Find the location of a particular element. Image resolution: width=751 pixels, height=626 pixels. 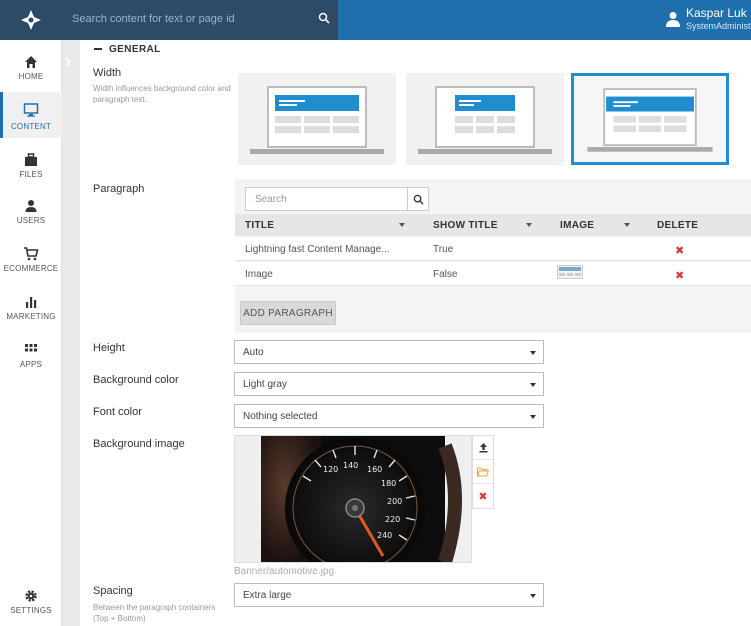

monitor-icon is located at coordinates (31, 110).